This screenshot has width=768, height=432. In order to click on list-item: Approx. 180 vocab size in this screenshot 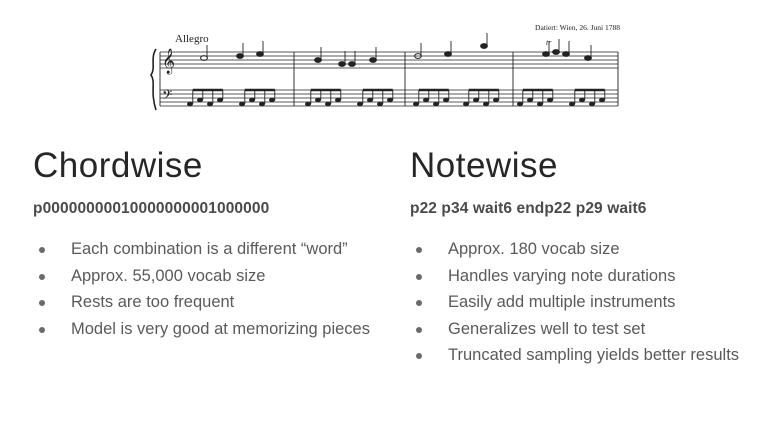, I will do `click(585, 249)`.